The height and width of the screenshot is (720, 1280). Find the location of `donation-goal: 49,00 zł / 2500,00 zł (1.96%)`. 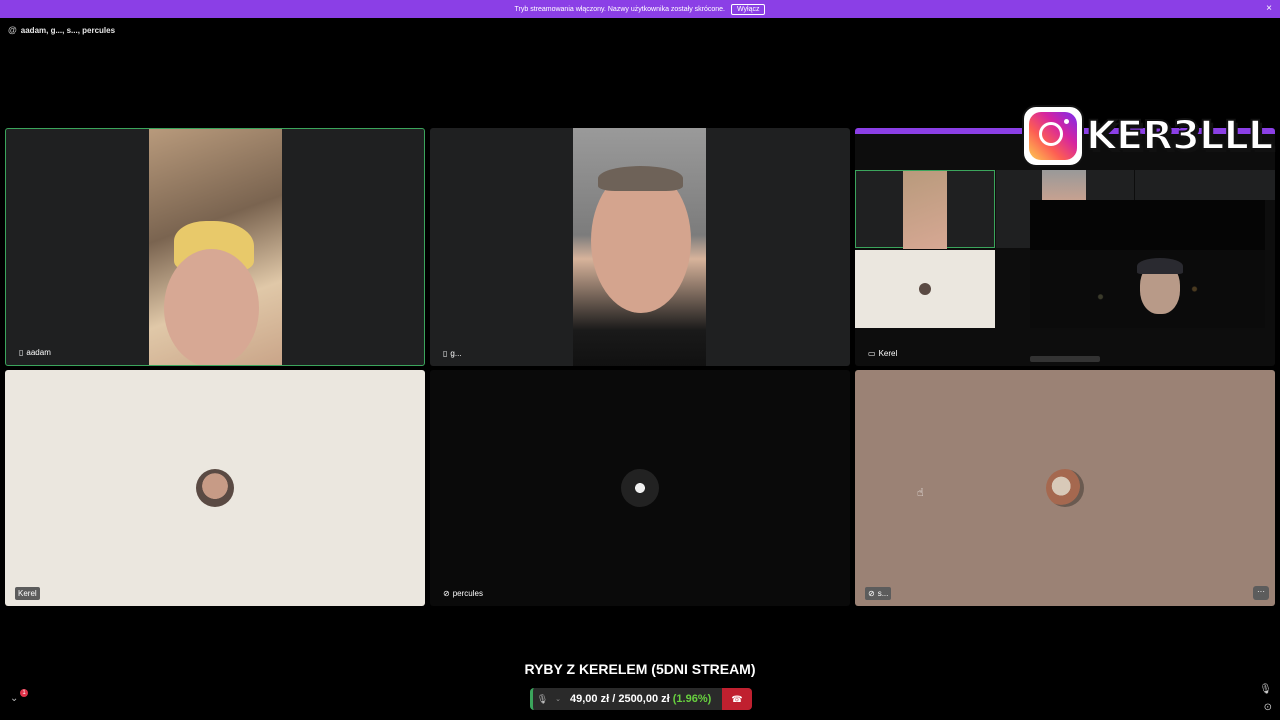

donation-goal: 49,00 zł / 2500,00 zł (1.96%) is located at coordinates (641, 699).